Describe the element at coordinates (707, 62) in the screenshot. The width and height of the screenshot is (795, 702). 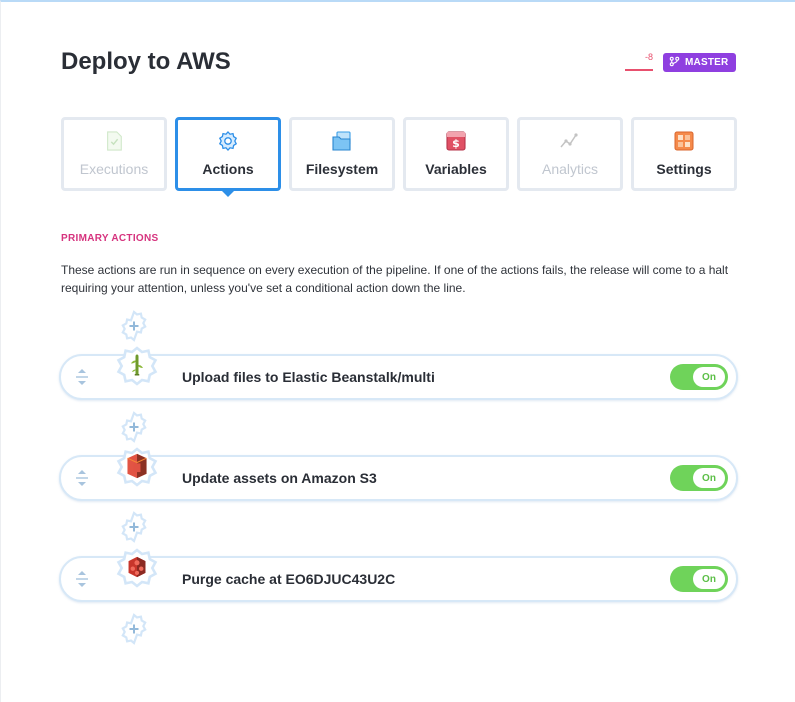
I see `branch-label: MASTER` at that location.